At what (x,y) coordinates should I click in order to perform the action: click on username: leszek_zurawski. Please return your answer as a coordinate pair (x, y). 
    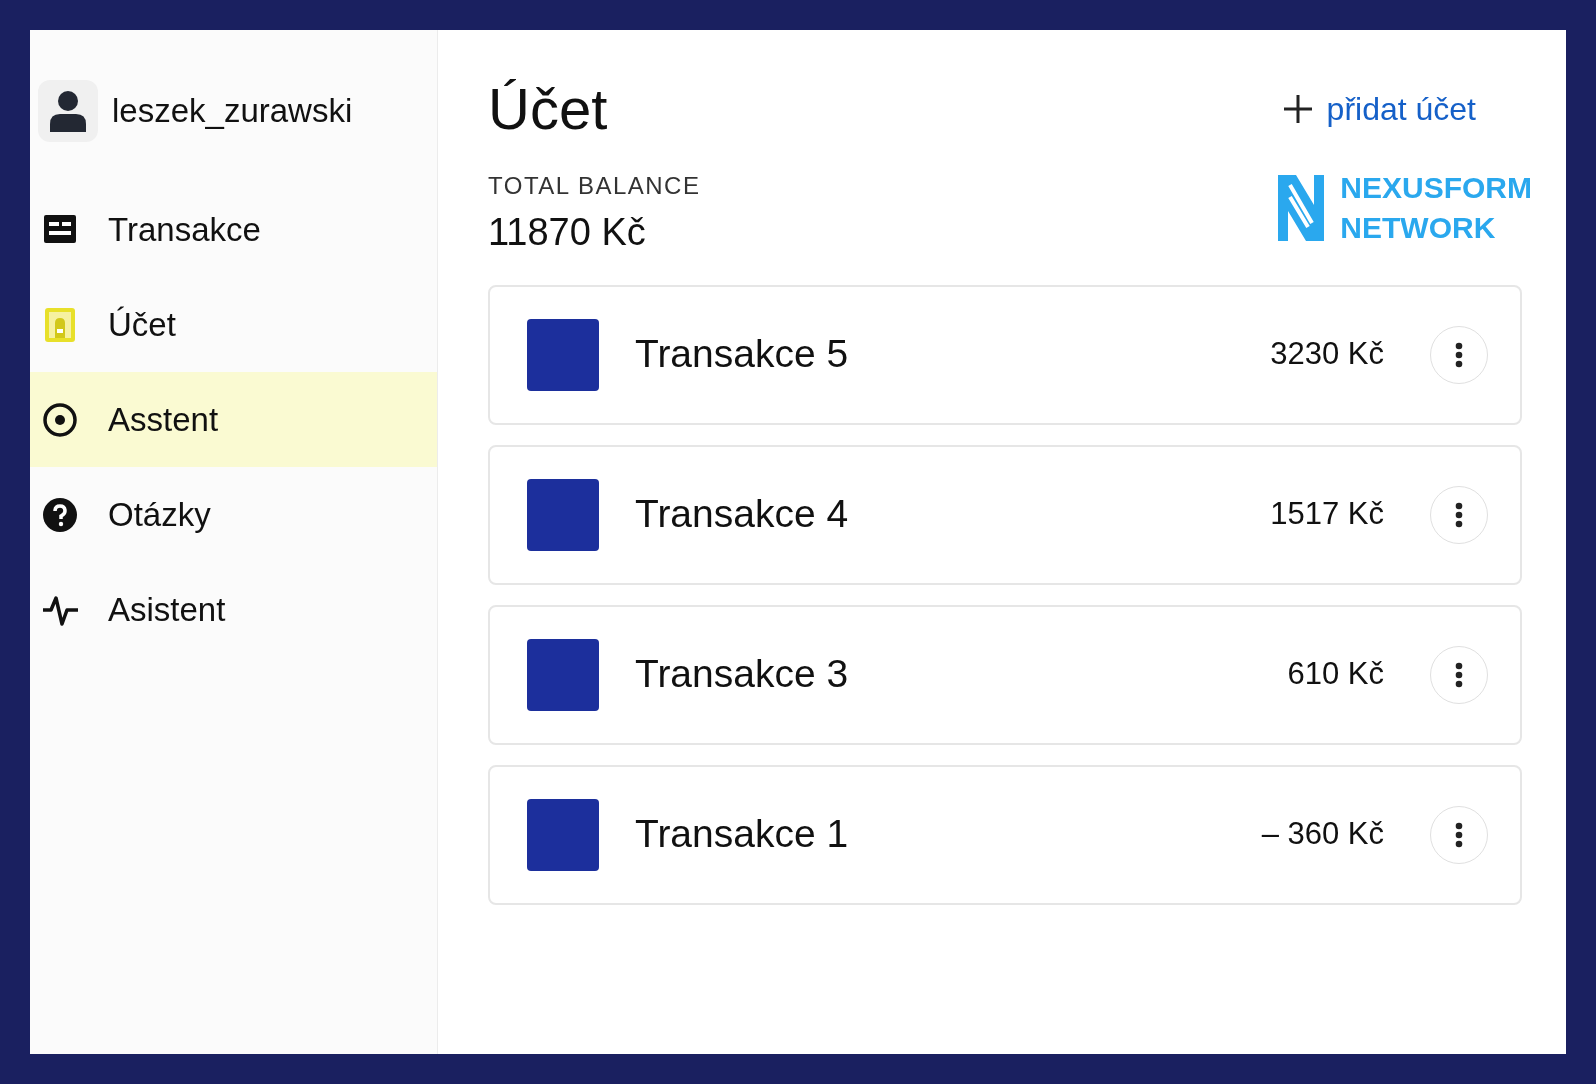
    Looking at the image, I should click on (232, 111).